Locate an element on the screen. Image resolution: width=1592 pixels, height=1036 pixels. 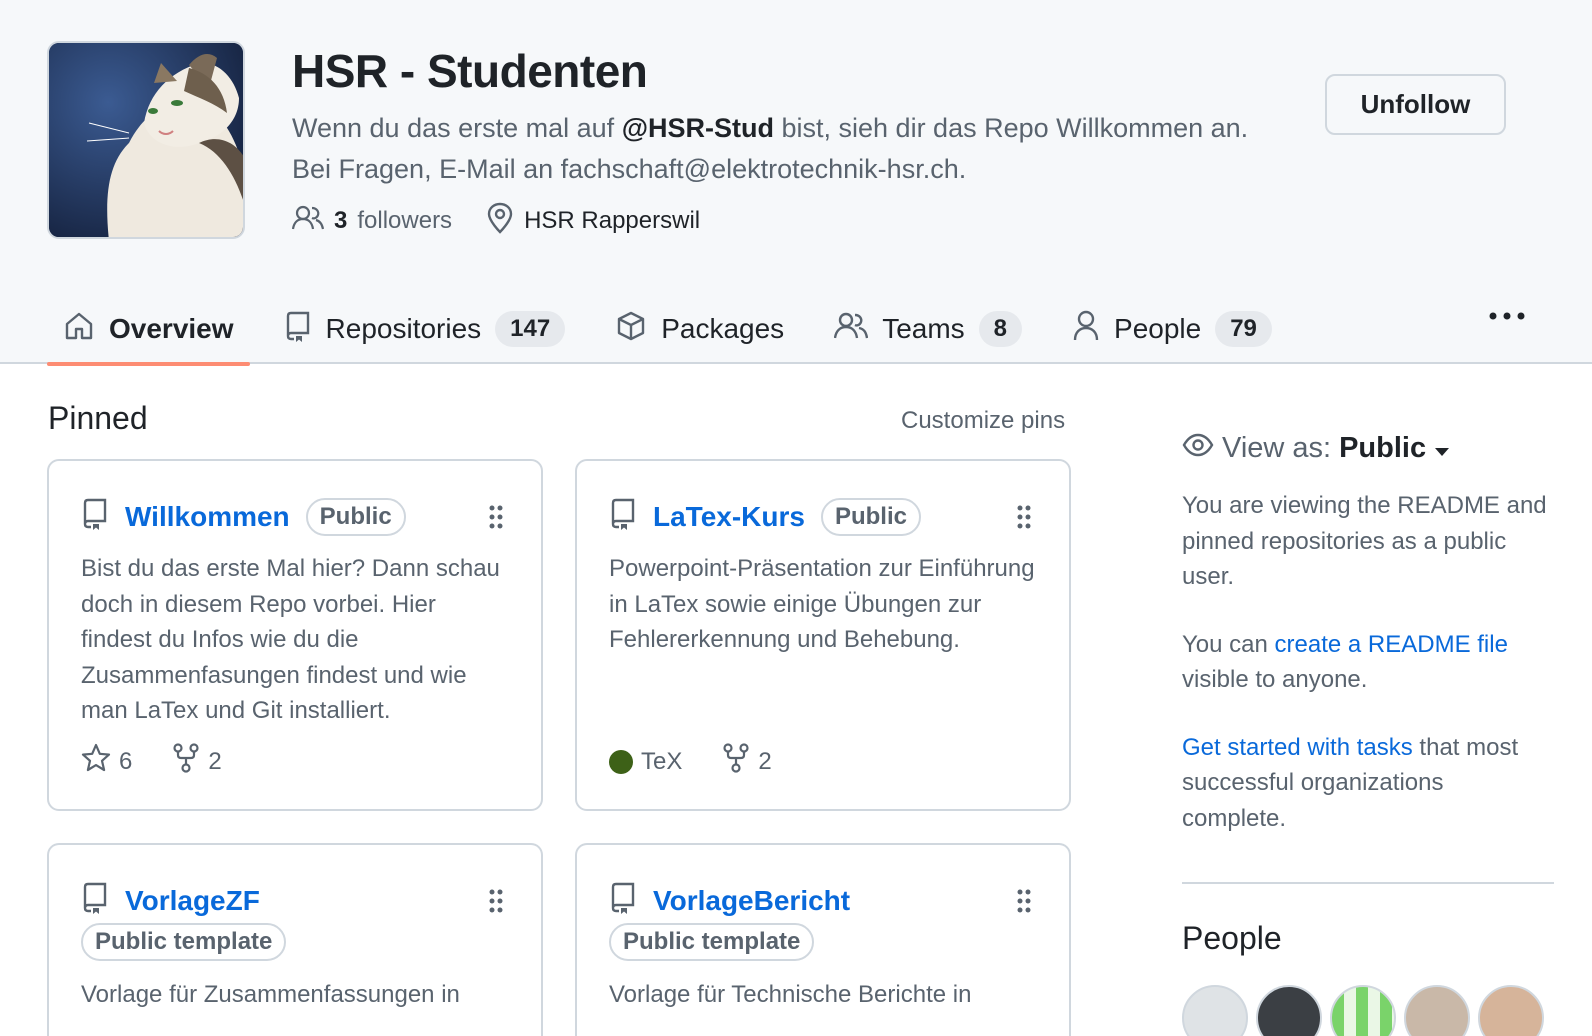
visible-text: visible to anyone. is located at coordinates (1275, 679).